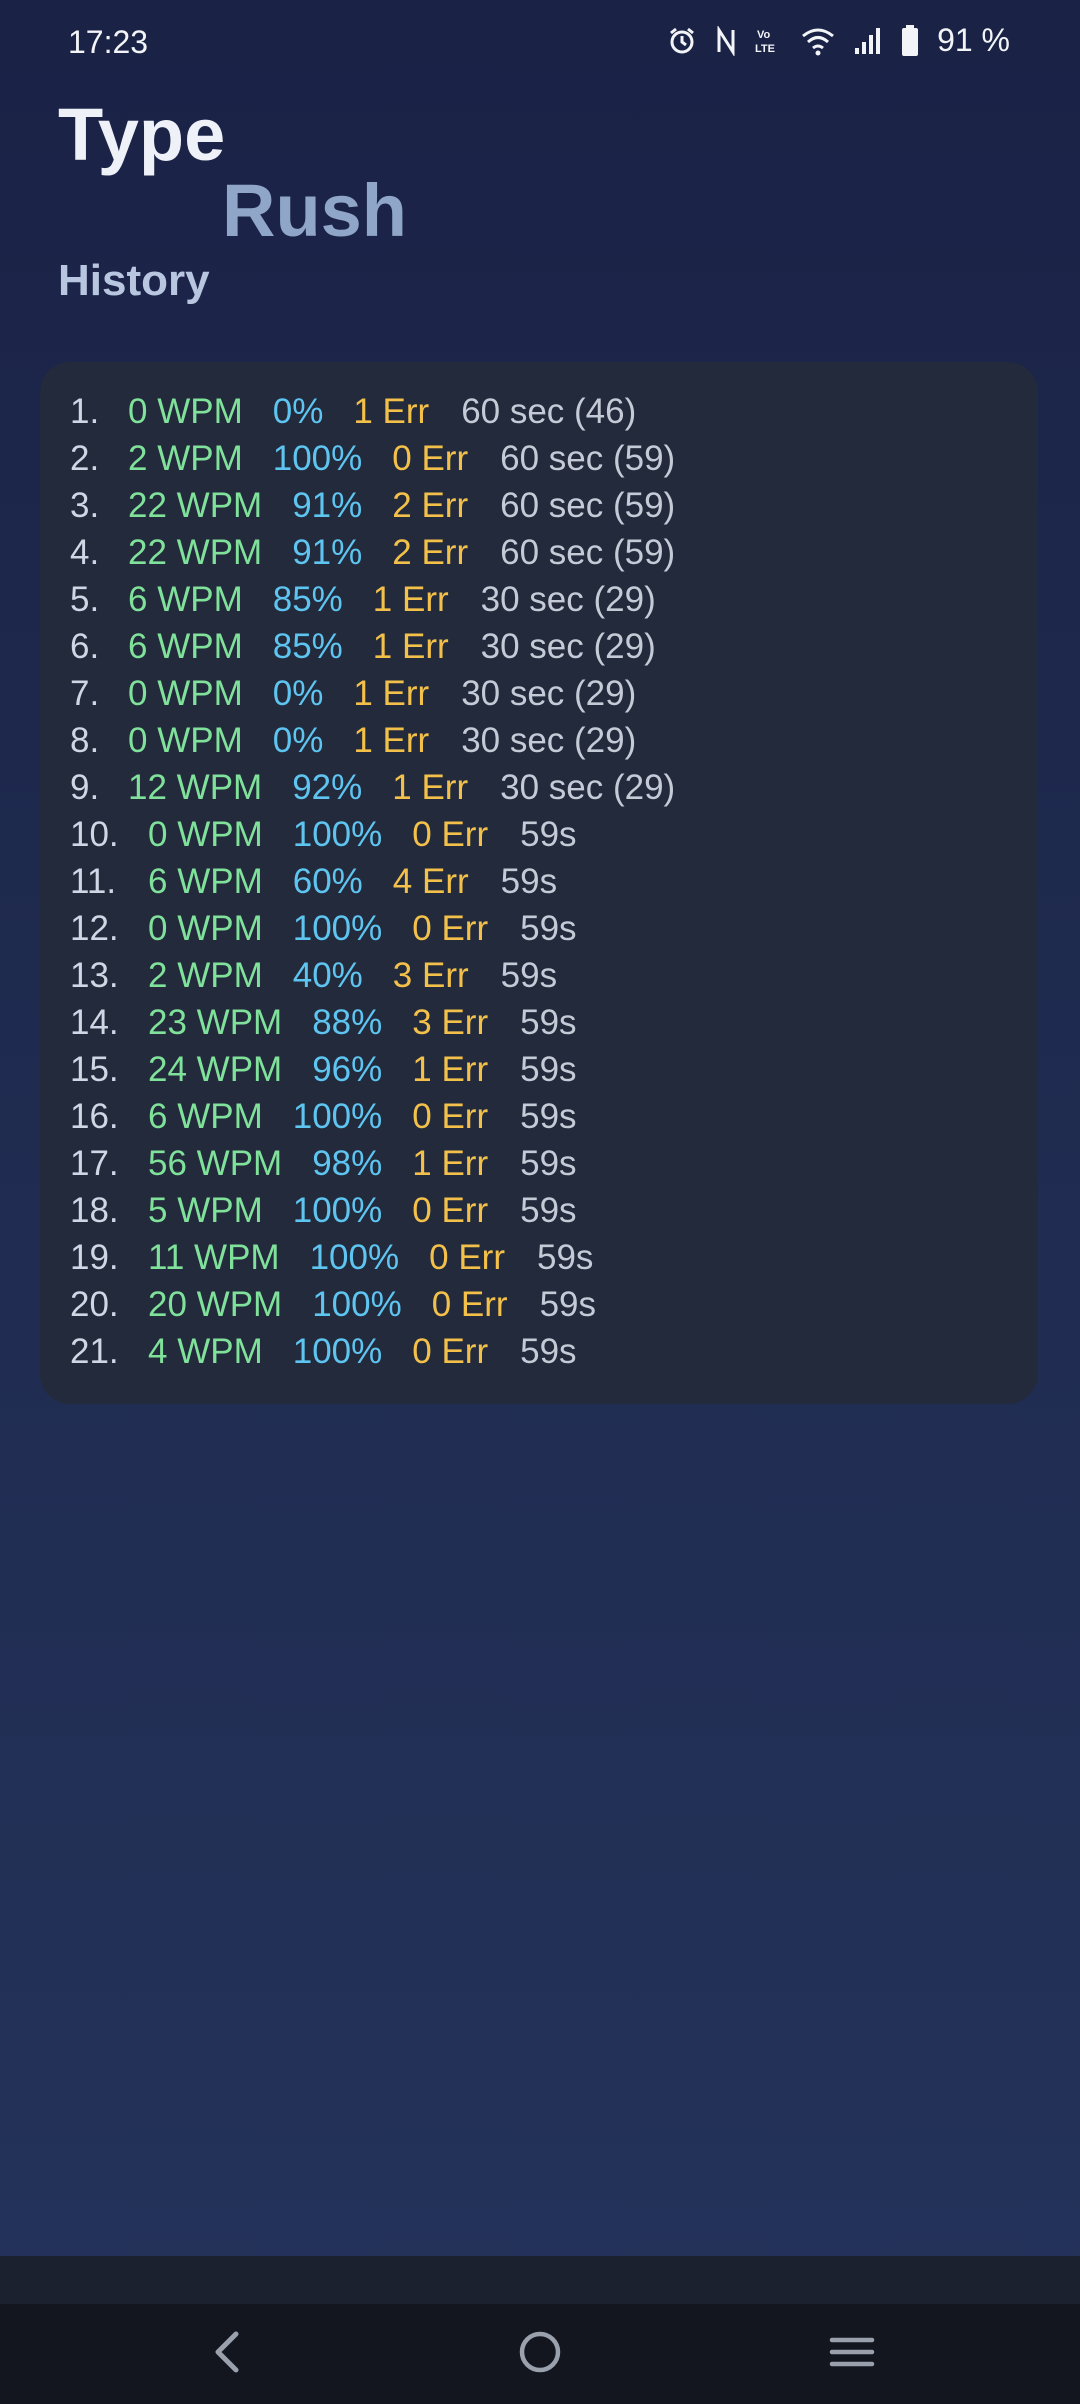  What do you see at coordinates (94, 1210) in the screenshot?
I see `row-number: 18.` at bounding box center [94, 1210].